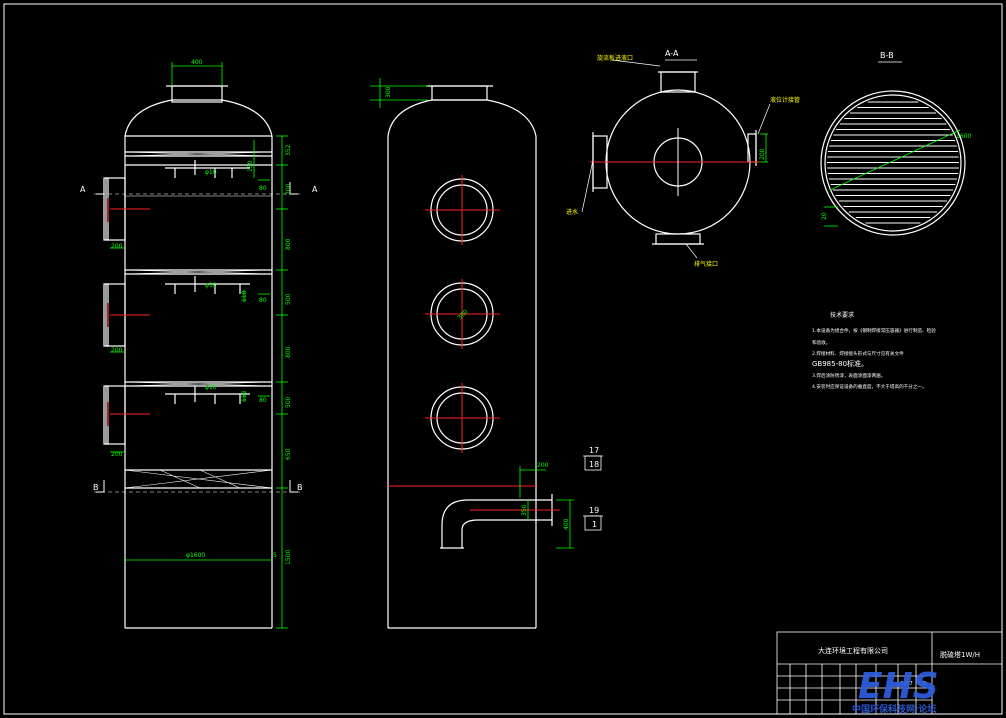  What do you see at coordinates (288, 299) in the screenshot?
I see `dim-right-4: 500` at bounding box center [288, 299].